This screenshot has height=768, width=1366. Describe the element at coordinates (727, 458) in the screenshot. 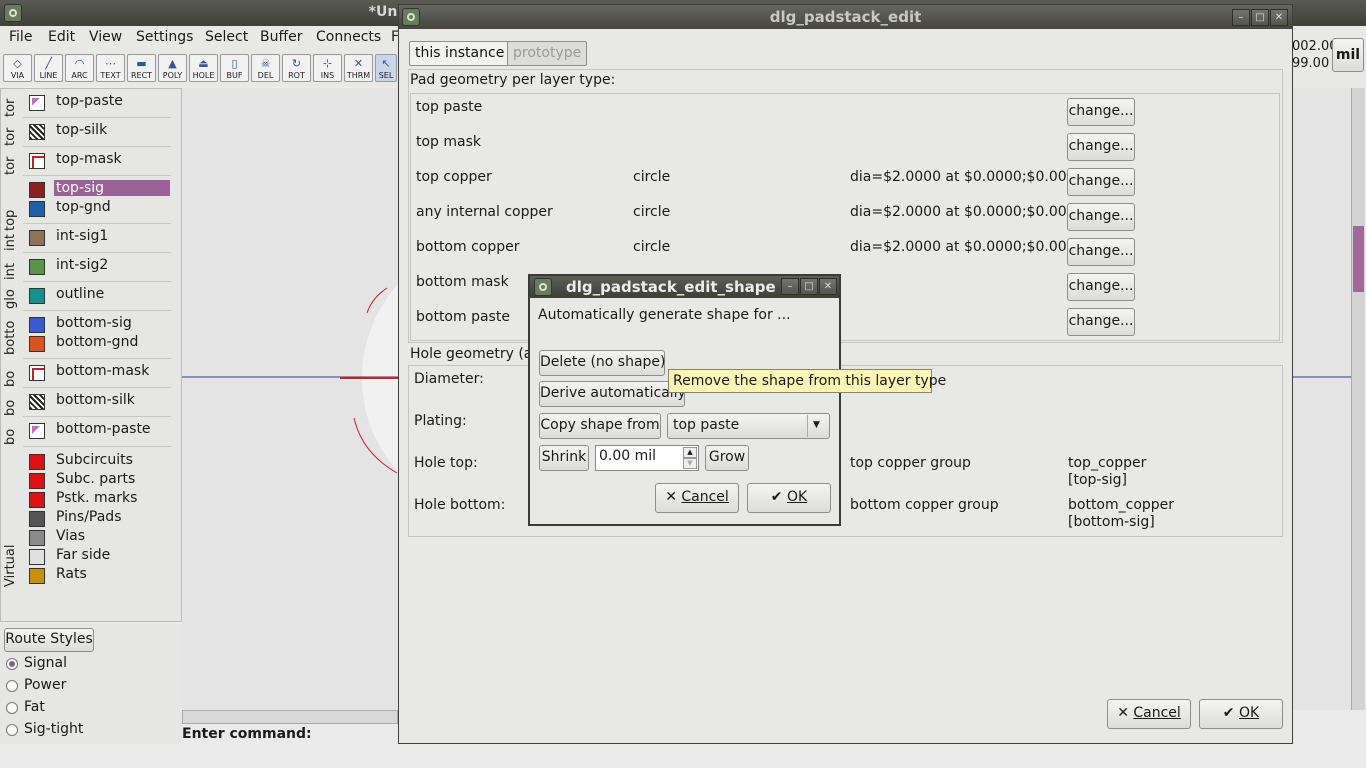

I see `grow-button: Grow` at that location.